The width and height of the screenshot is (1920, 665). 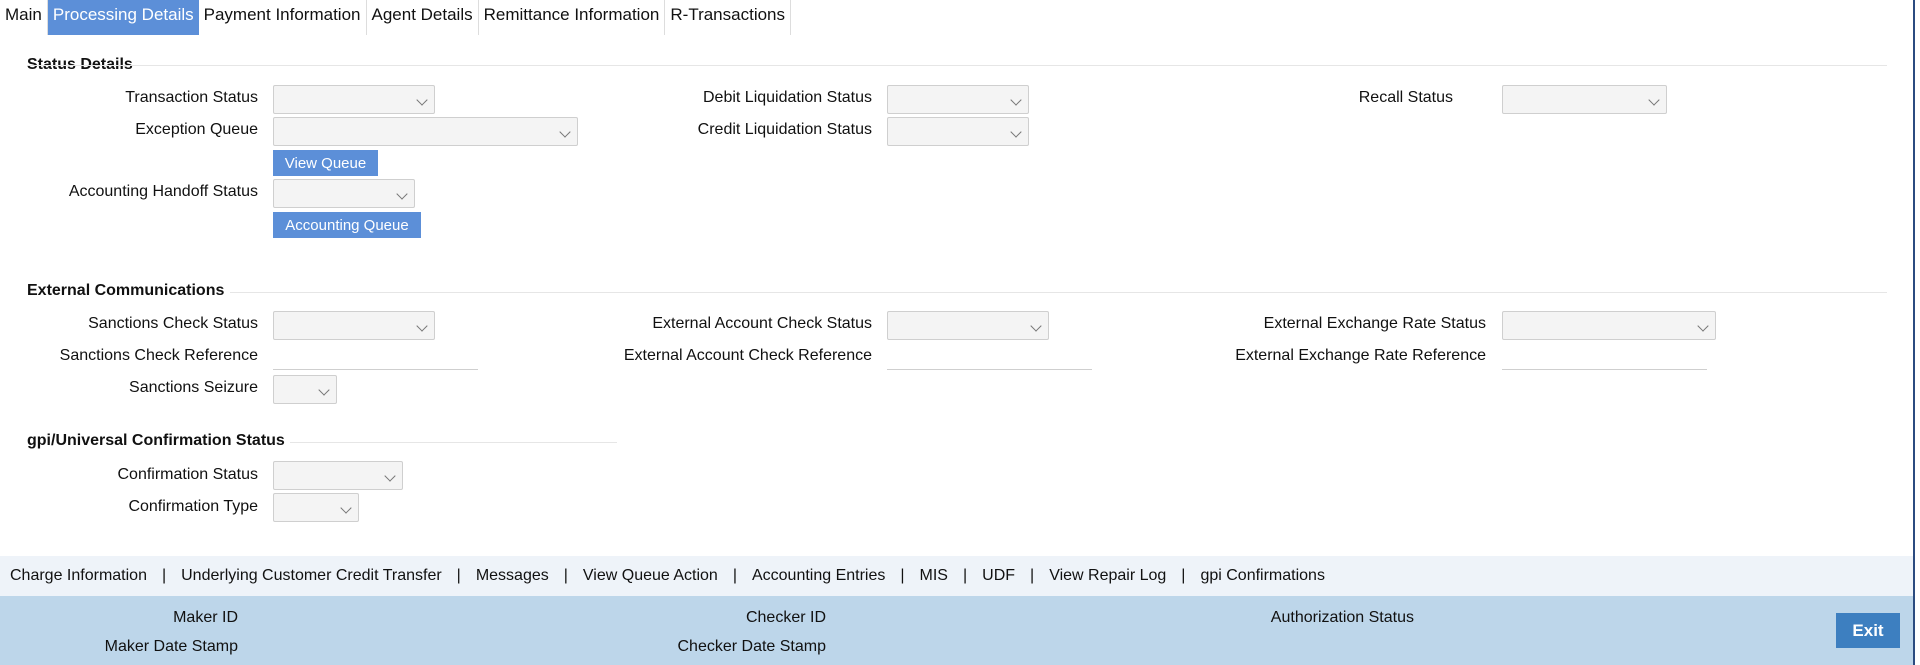 I want to click on link-udf: UDF, so click(x=998, y=576).